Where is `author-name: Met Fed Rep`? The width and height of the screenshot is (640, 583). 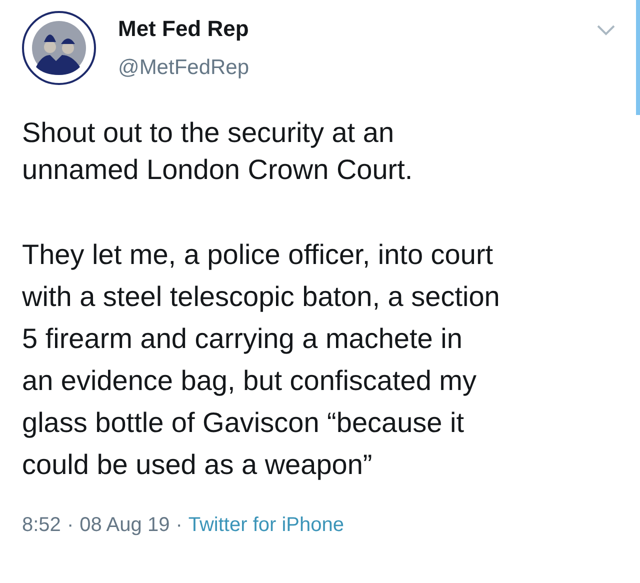
author-name: Met Fed Rep is located at coordinates (184, 29).